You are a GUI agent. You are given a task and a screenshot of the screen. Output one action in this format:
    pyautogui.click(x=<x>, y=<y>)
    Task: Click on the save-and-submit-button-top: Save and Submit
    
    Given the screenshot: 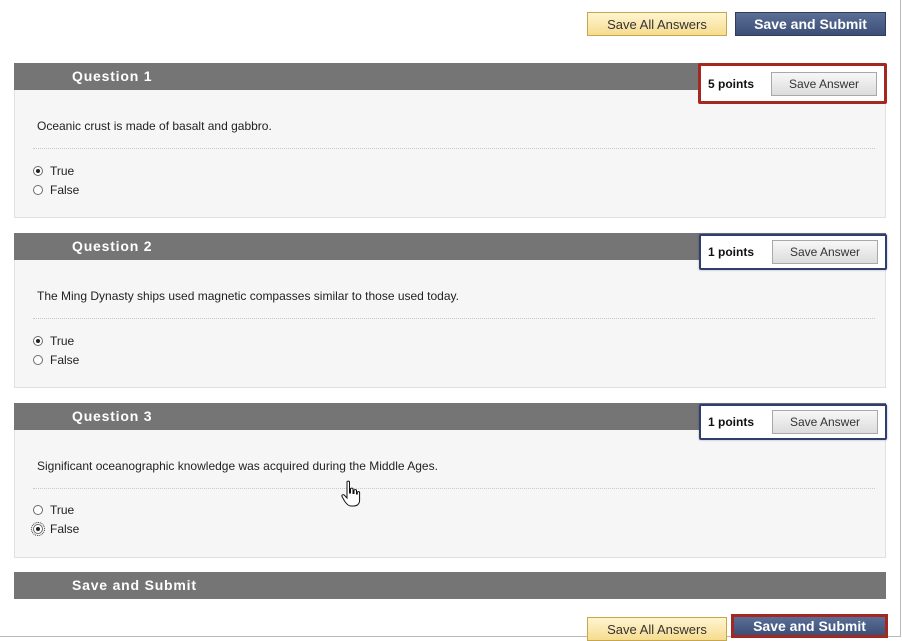 What is the action you would take?
    pyautogui.click(x=810, y=24)
    